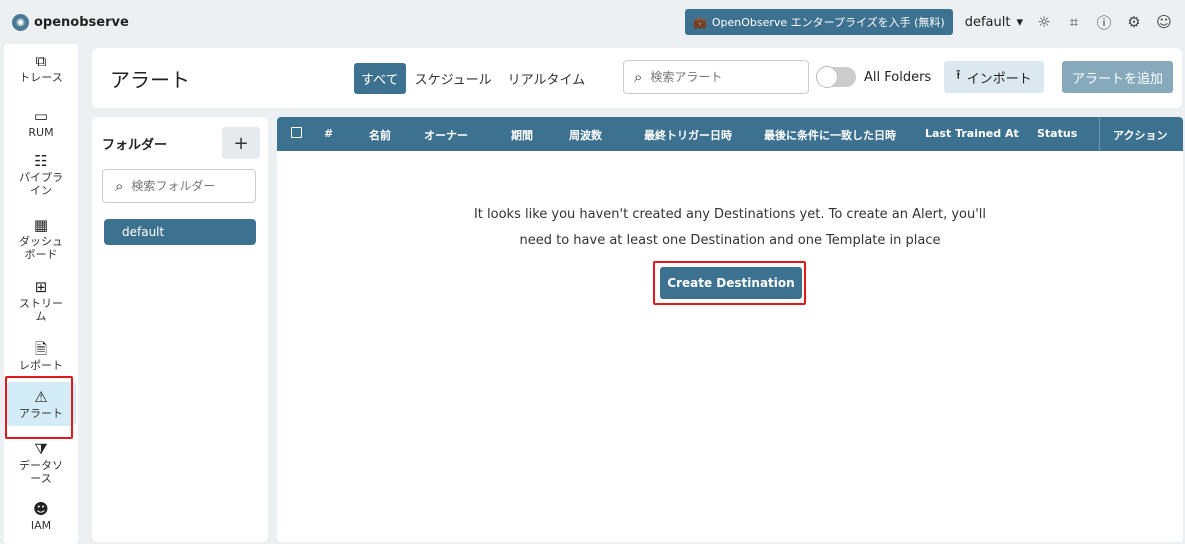 This screenshot has height=544, width=1185. I want to click on nav-label: データソース, so click(41, 472).